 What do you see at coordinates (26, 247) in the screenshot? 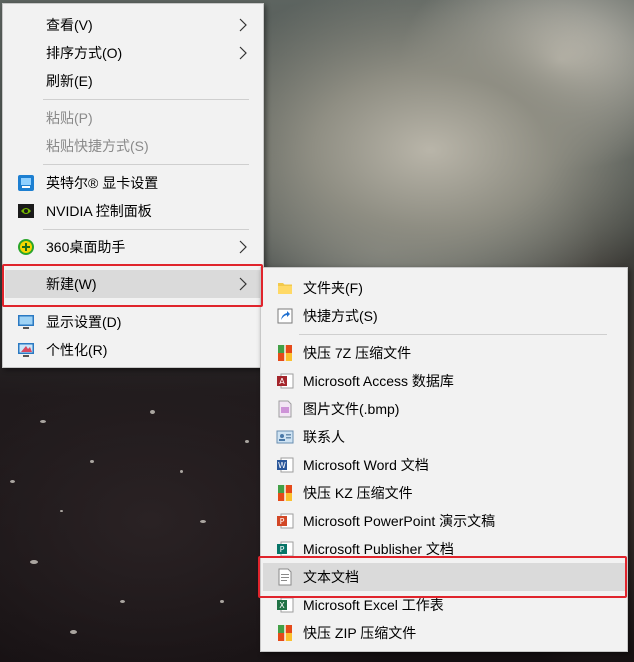
I see `360-assistant-icon` at bounding box center [26, 247].